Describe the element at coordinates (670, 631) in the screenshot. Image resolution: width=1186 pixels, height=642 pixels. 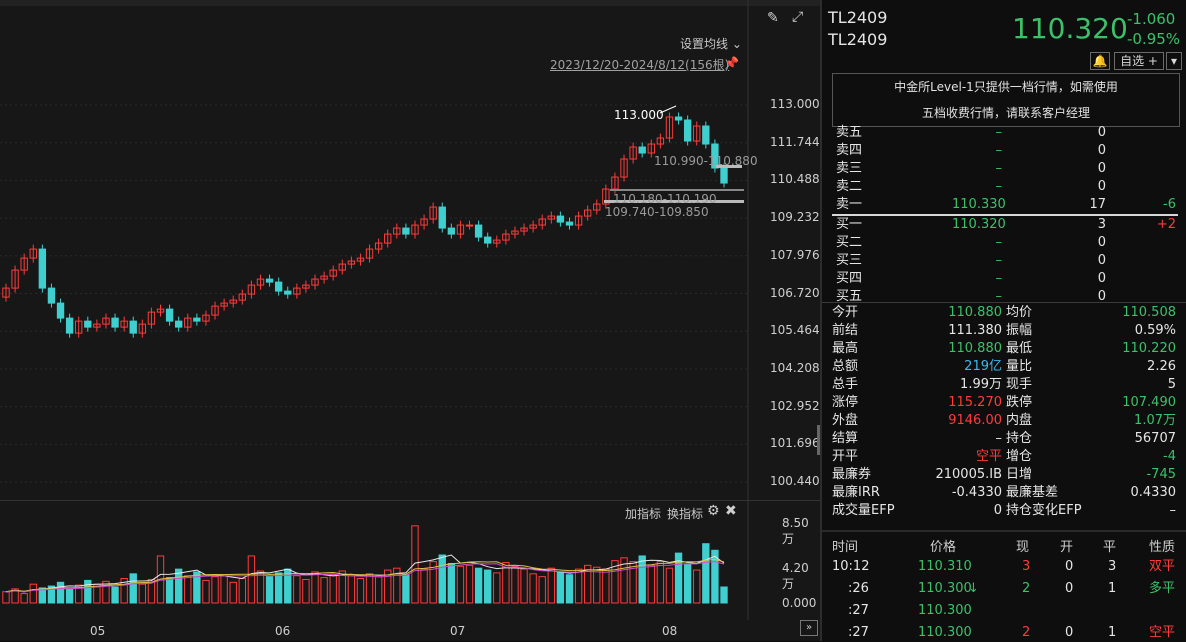
I see `x-month-label: 08` at that location.